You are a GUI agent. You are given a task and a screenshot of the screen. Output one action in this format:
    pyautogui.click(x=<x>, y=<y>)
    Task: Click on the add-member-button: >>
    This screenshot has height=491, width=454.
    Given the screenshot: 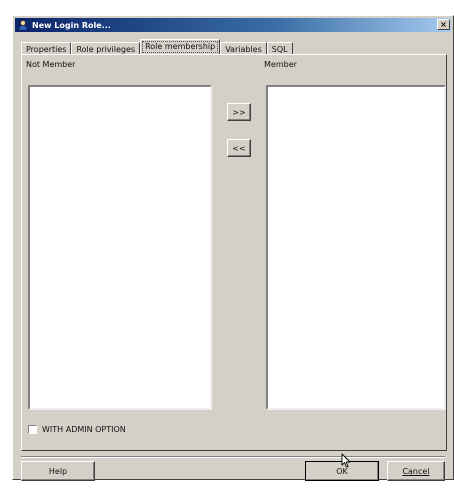 What is the action you would take?
    pyautogui.click(x=239, y=112)
    